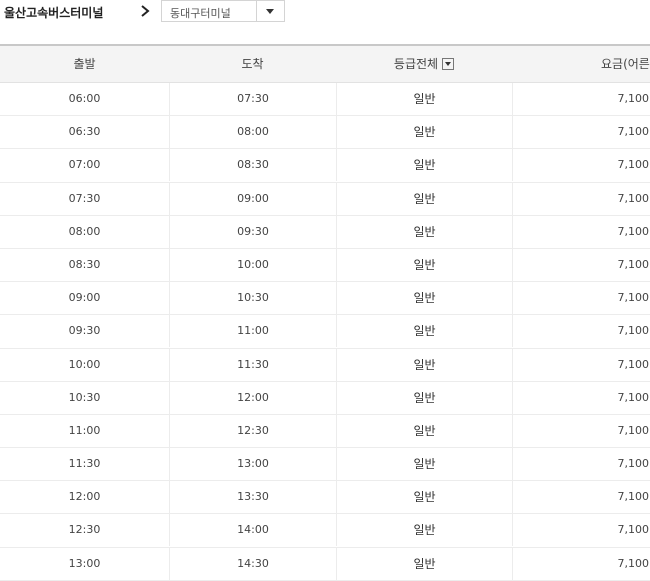 The height and width of the screenshot is (581, 650). What do you see at coordinates (252, 331) in the screenshot?
I see `arrival-time: 11:00` at bounding box center [252, 331].